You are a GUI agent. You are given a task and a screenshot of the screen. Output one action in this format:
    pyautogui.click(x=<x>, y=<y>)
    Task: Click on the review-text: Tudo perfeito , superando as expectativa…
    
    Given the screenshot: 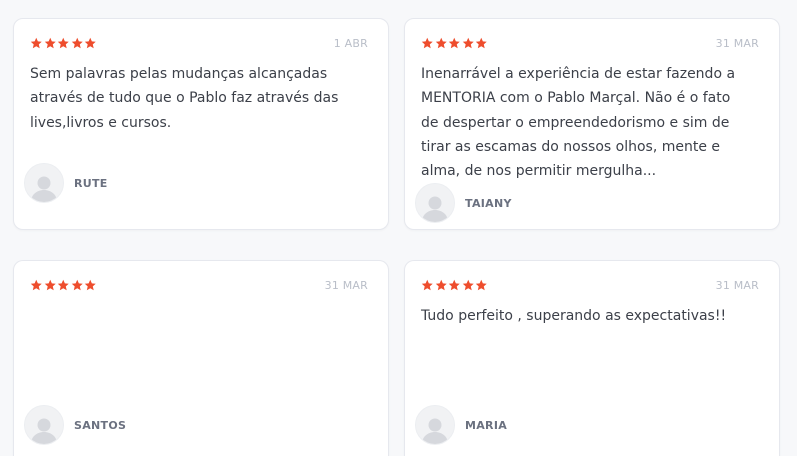 What is the action you would take?
    pyautogui.click(x=574, y=316)
    